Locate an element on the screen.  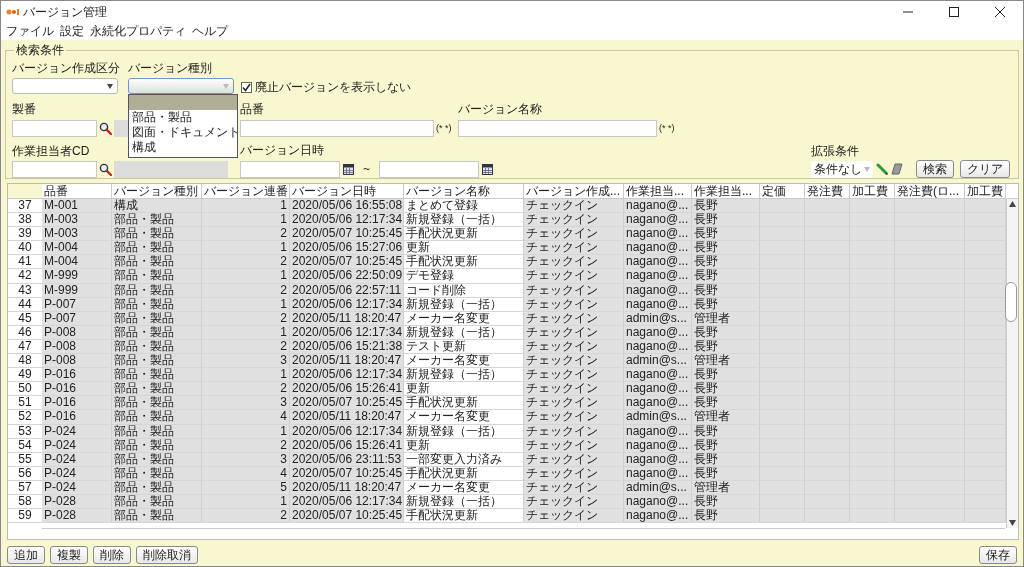
action-button: 削除 is located at coordinates (112, 555).